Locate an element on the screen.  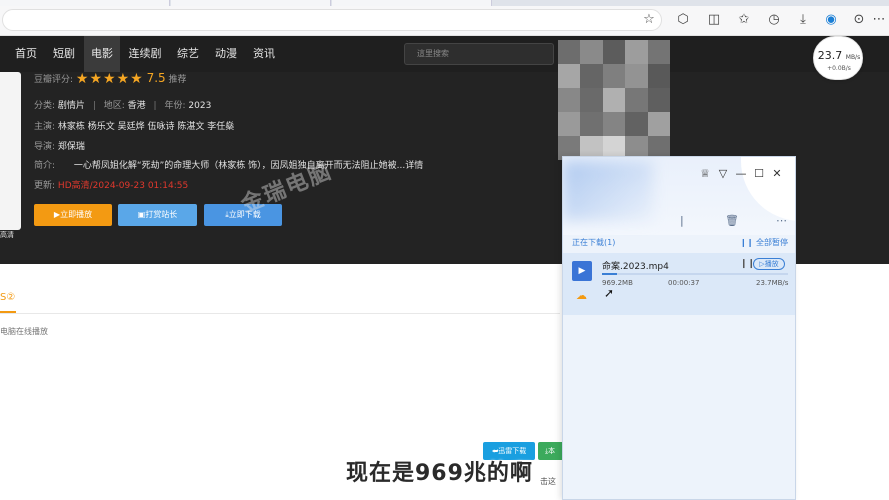
header-decoration is located at coordinates (768, 189).